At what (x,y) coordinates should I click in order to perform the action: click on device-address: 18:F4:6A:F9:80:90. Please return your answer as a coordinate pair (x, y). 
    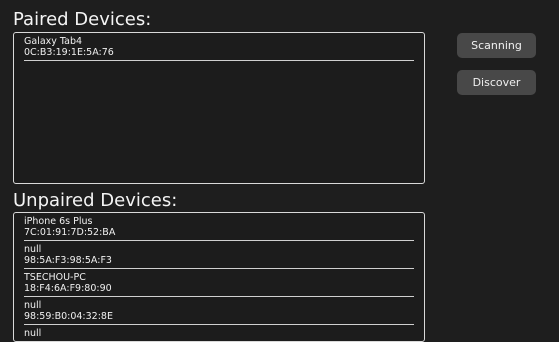
    Looking at the image, I should click on (68, 288).